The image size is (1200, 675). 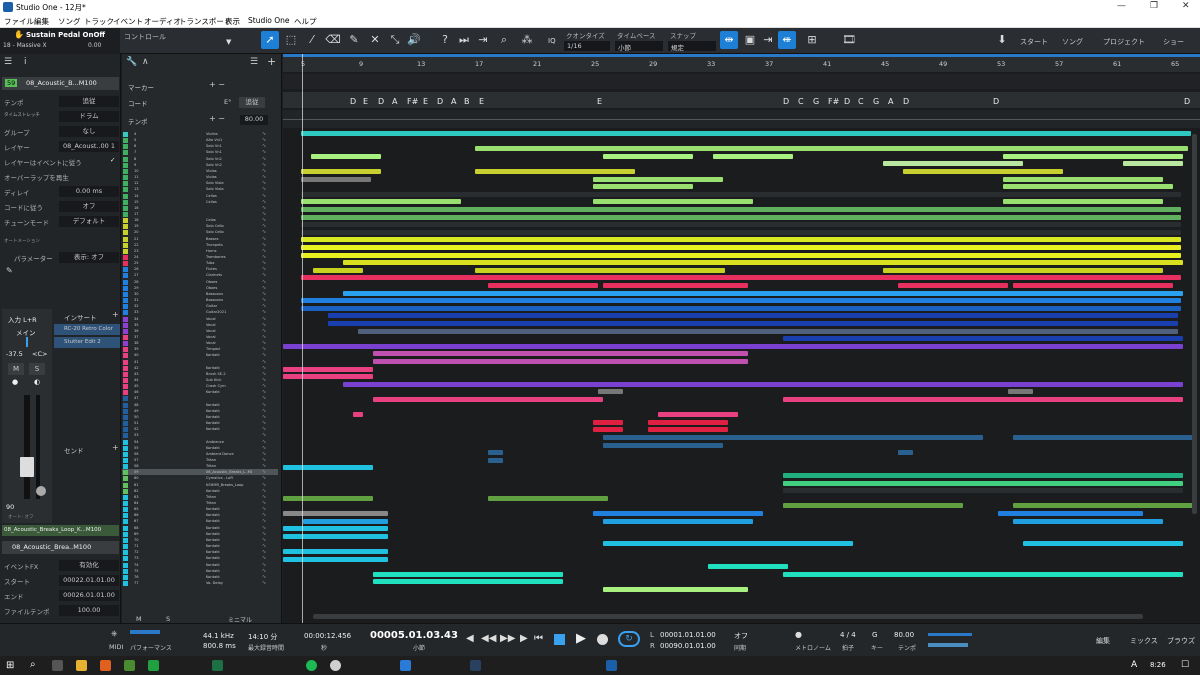 What do you see at coordinates (87, 342) in the screenshot?
I see `insert-slot-2: Stutter Edit 2` at bounding box center [87, 342].